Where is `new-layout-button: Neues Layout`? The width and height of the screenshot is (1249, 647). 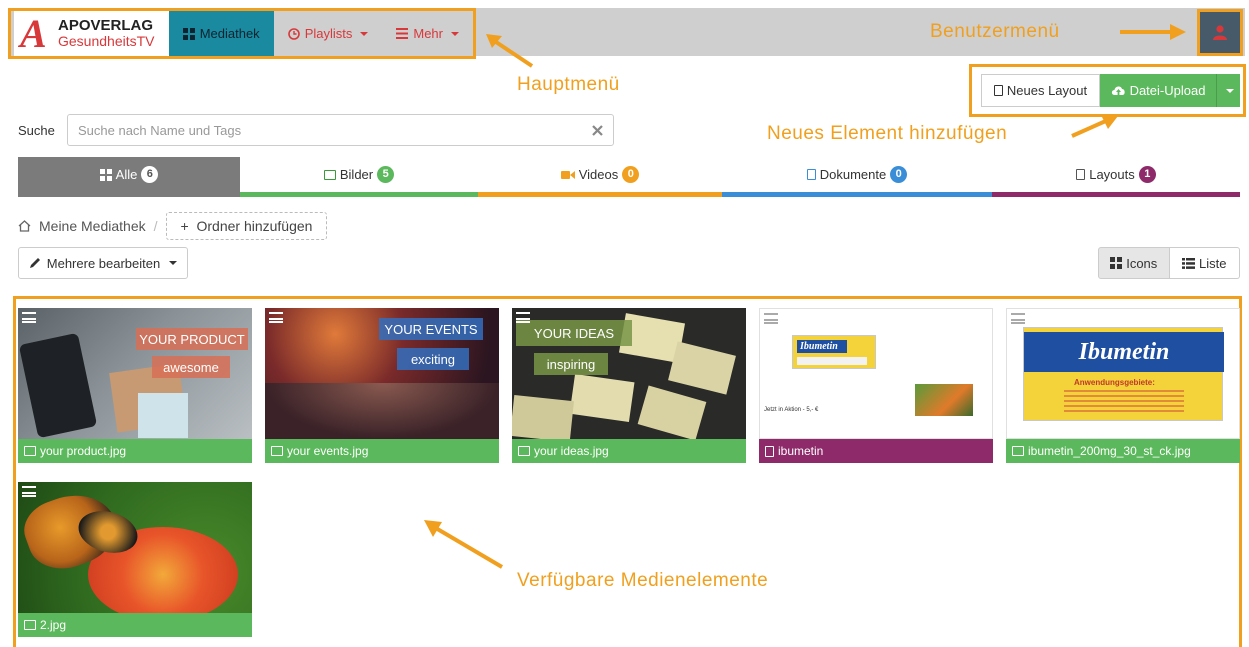 new-layout-button: Neues Layout is located at coordinates (1040, 90).